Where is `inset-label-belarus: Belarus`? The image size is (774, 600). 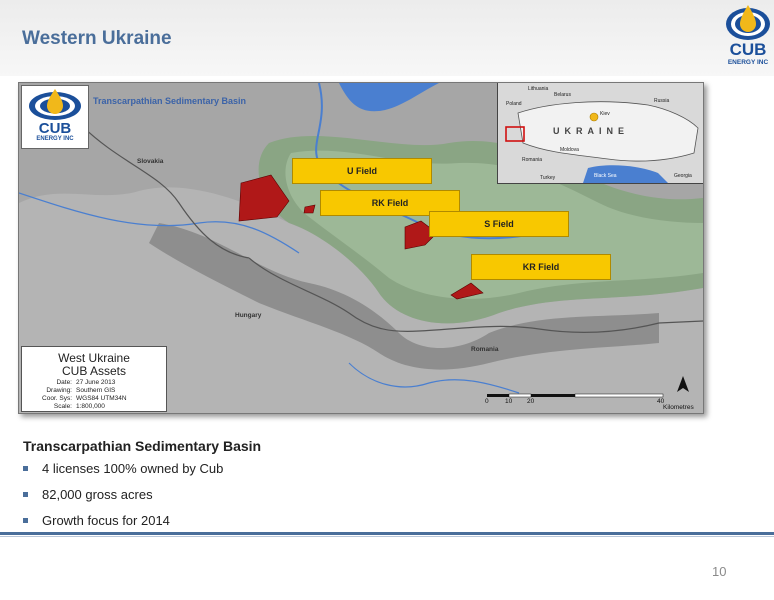 inset-label-belarus: Belarus is located at coordinates (562, 95).